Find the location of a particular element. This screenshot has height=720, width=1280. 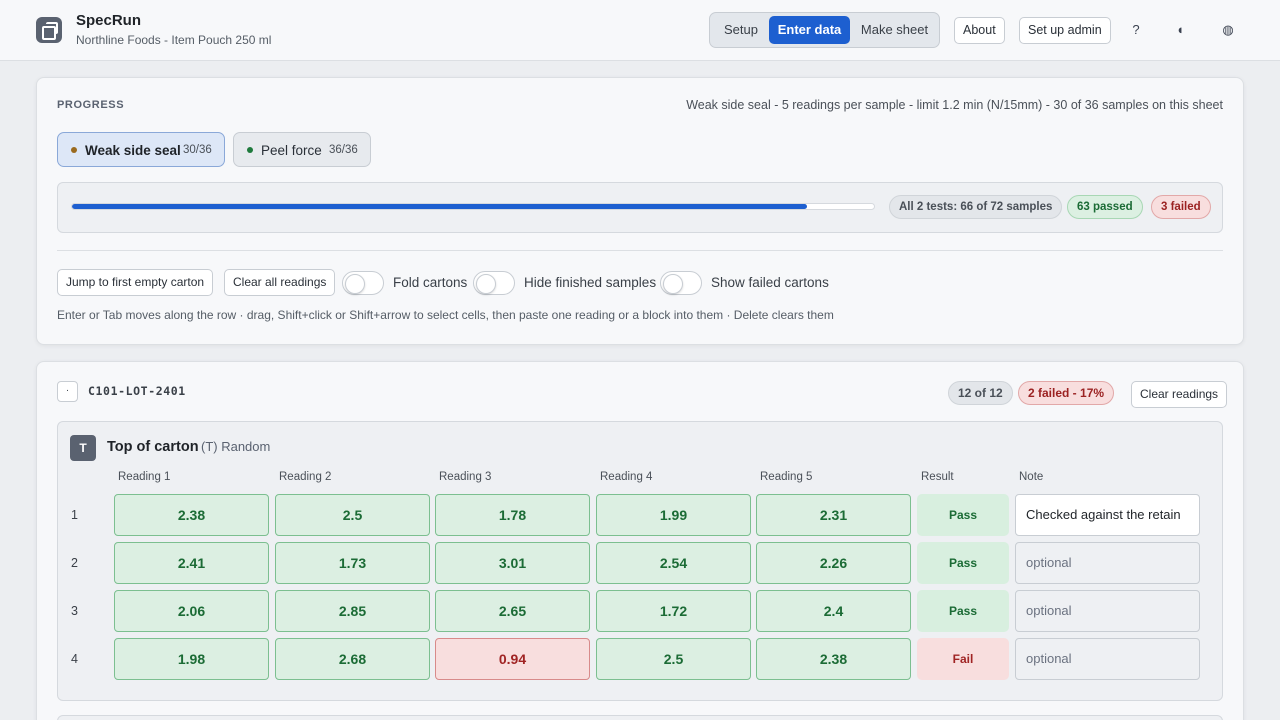

test-tab-count: 30/36 is located at coordinates (197, 150).